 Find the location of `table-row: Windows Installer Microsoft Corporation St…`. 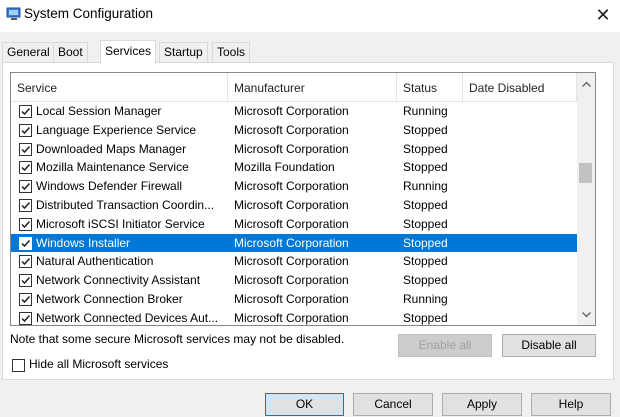

table-row: Windows Installer Microsoft Corporation St… is located at coordinates (294, 243).